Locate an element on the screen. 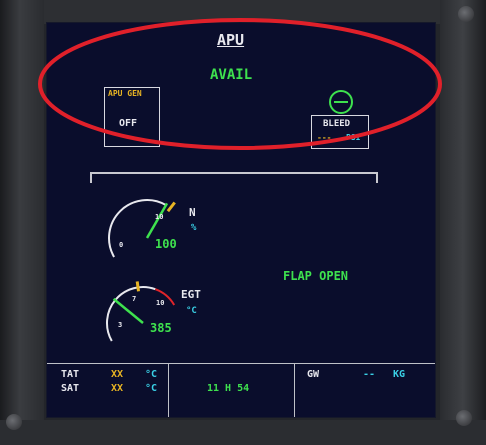 The image size is (486, 445). utc-time: 11 H 54 is located at coordinates (228, 388).